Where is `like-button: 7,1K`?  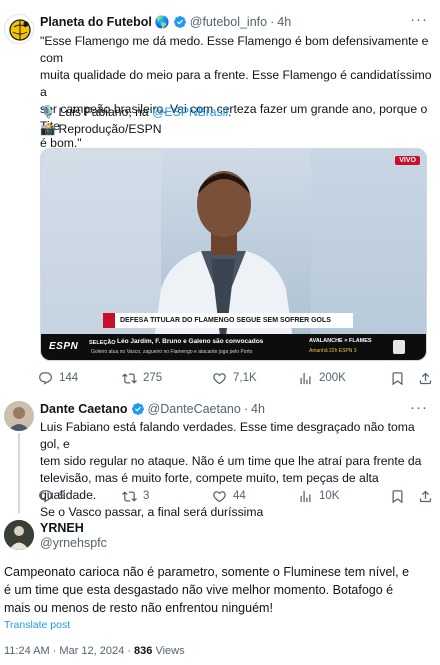
like-button: 7,1K is located at coordinates (234, 378).